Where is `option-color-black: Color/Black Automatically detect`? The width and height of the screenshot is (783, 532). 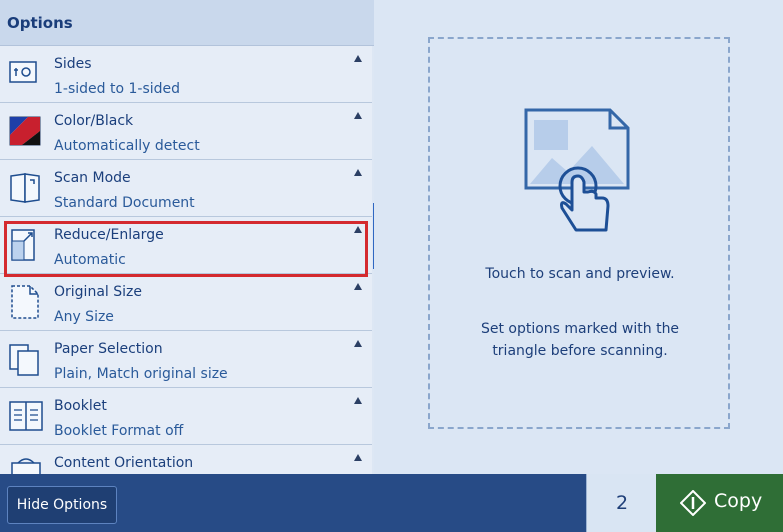
option-color-black: Color/Black Automatically detect is located at coordinates (186, 131).